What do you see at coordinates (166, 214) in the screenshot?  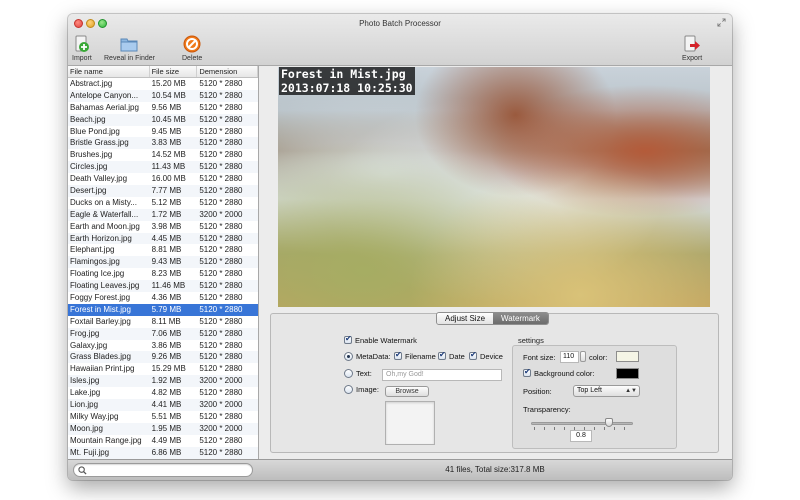 I see `file-size-cell: 1.72 MB` at bounding box center [166, 214].